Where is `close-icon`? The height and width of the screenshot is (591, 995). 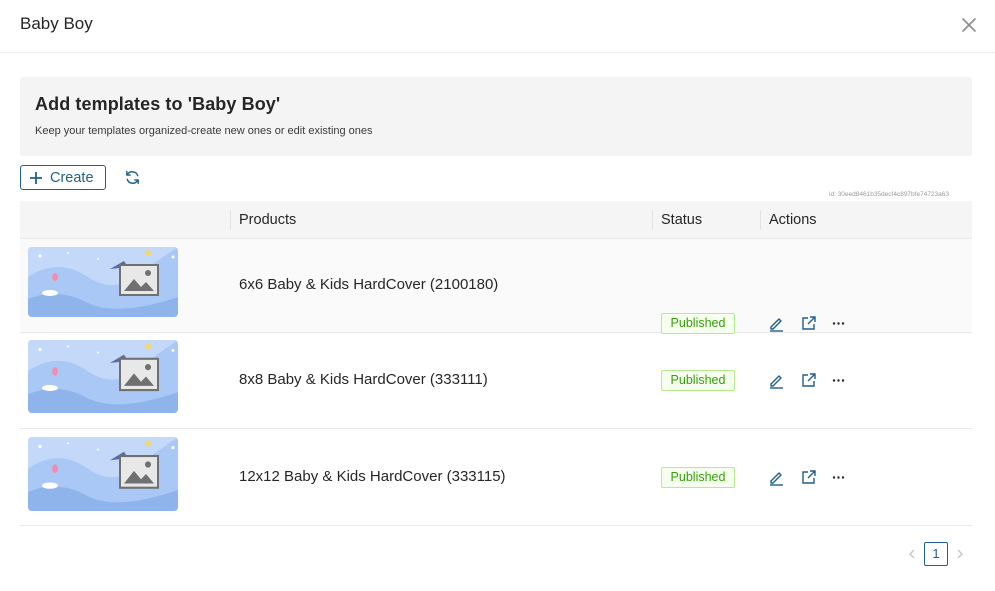
close-icon is located at coordinates (969, 25).